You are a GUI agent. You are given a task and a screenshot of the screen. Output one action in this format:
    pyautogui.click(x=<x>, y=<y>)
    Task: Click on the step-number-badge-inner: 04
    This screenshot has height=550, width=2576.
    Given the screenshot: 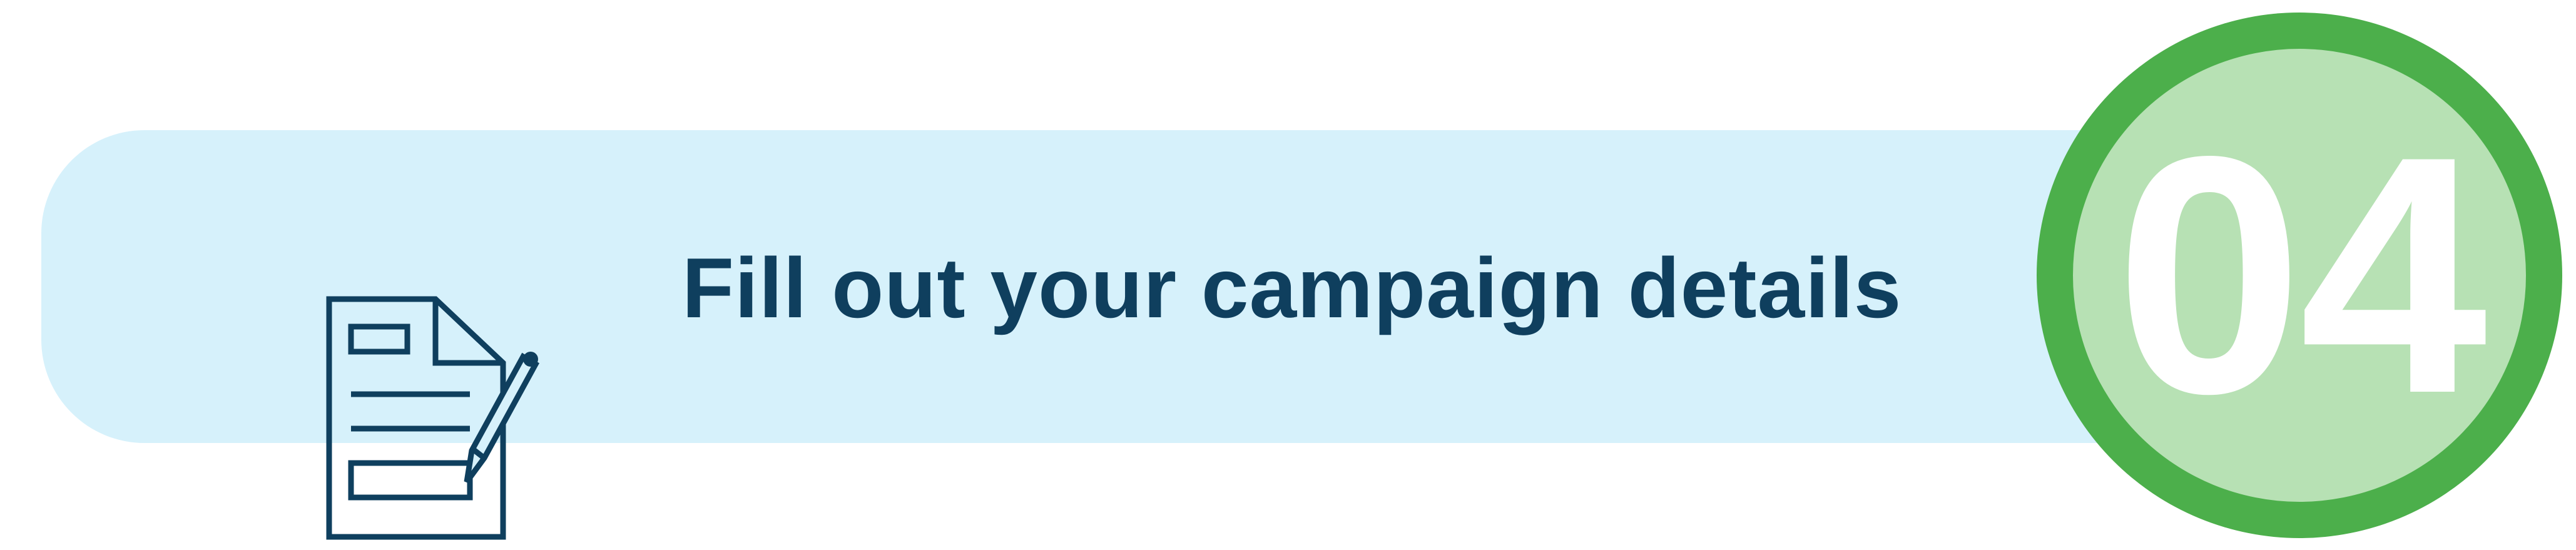 What is the action you would take?
    pyautogui.click(x=2299, y=275)
    